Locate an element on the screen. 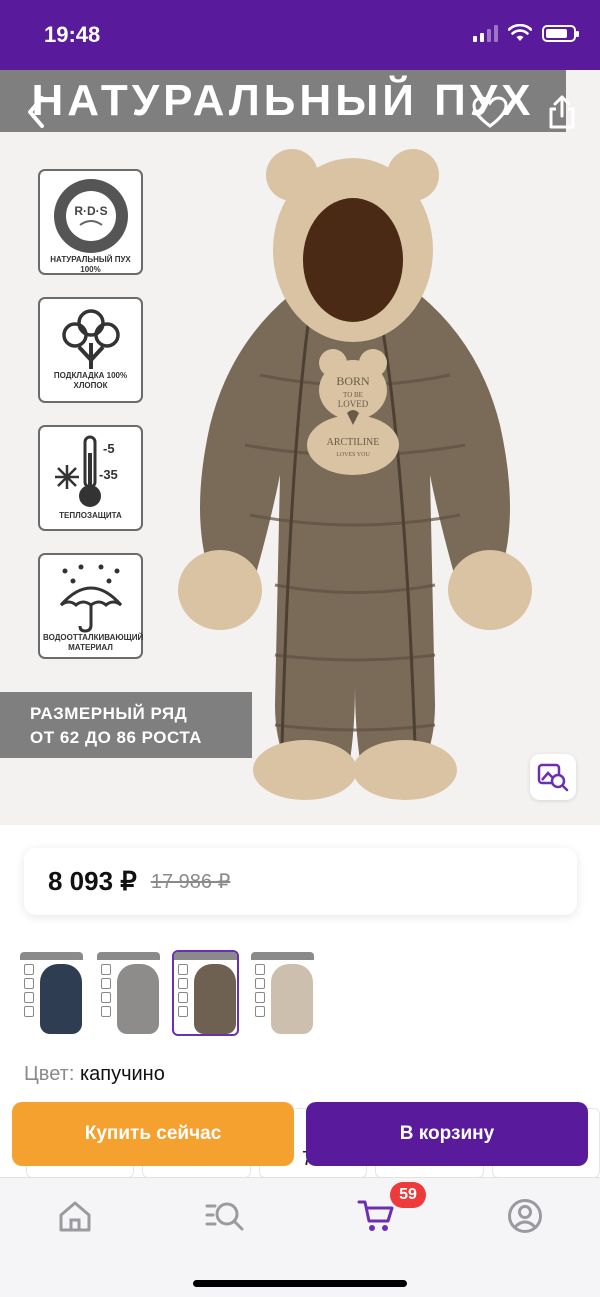  catalog-search-icon is located at coordinates (224, 1216).